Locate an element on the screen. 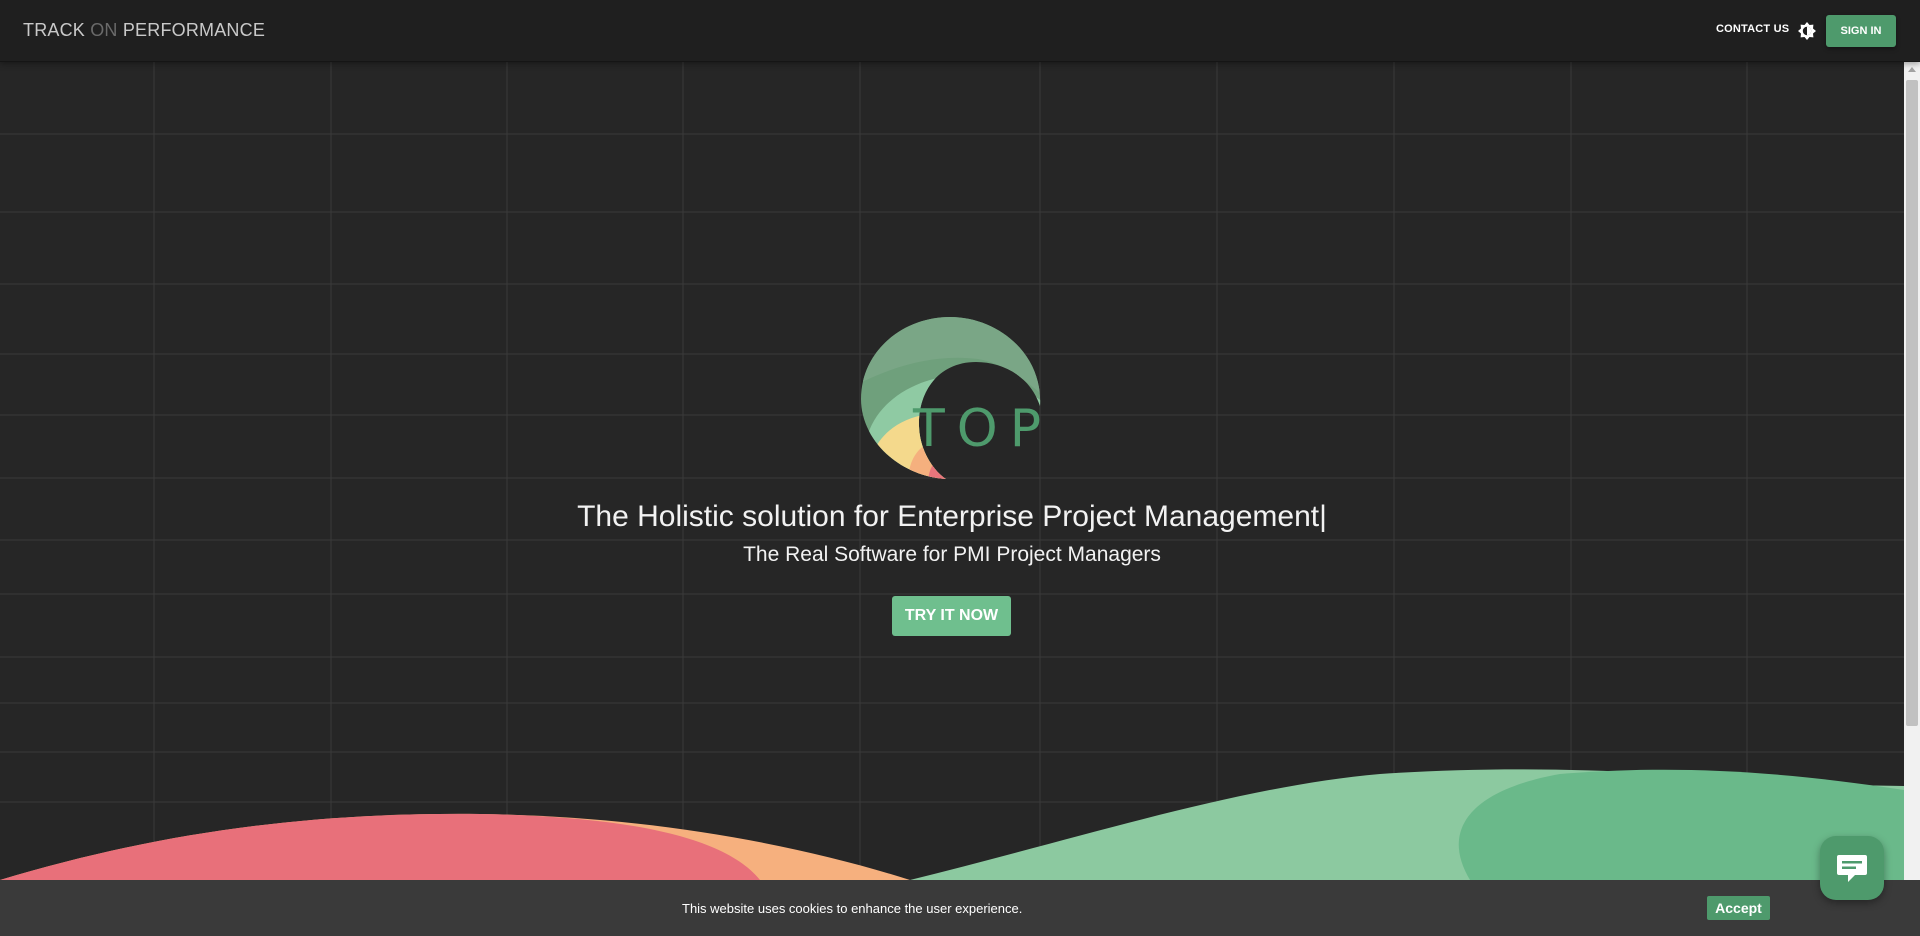  brightness-icon is located at coordinates (1807, 31).